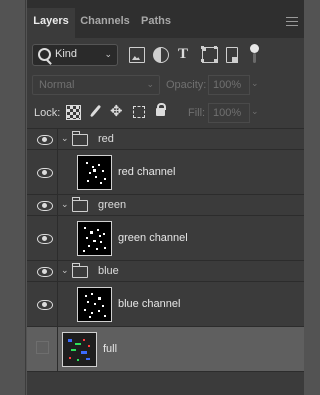 The width and height of the screenshot is (320, 395). Describe the element at coordinates (51, 23) in the screenshot. I see `tab-layers: Layers` at that location.